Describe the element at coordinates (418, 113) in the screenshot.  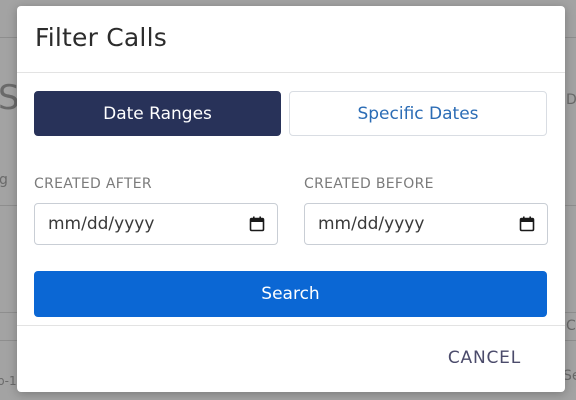
I see `tab-specific-dates: Specific Dates` at that location.